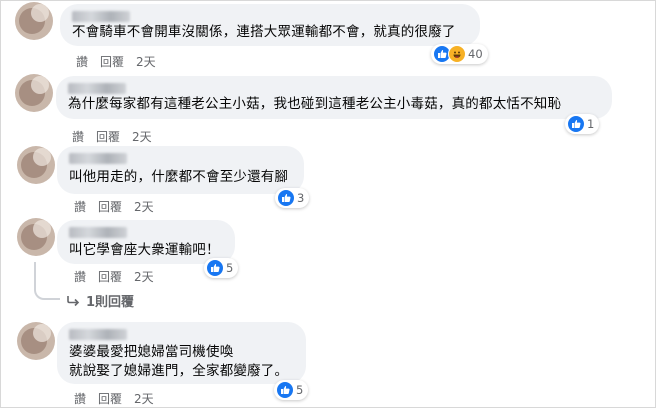 The width and height of the screenshot is (656, 408). What do you see at coordinates (475, 54) in the screenshot?
I see `reaction-count: 40` at bounding box center [475, 54].